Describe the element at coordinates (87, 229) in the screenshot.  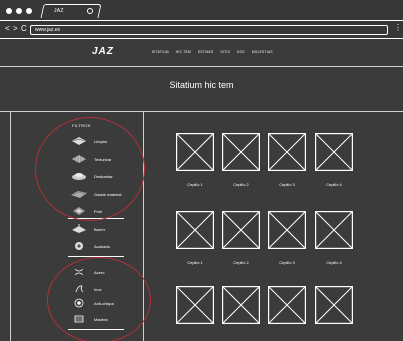
I see `filter-barrer: Barrer` at that location.